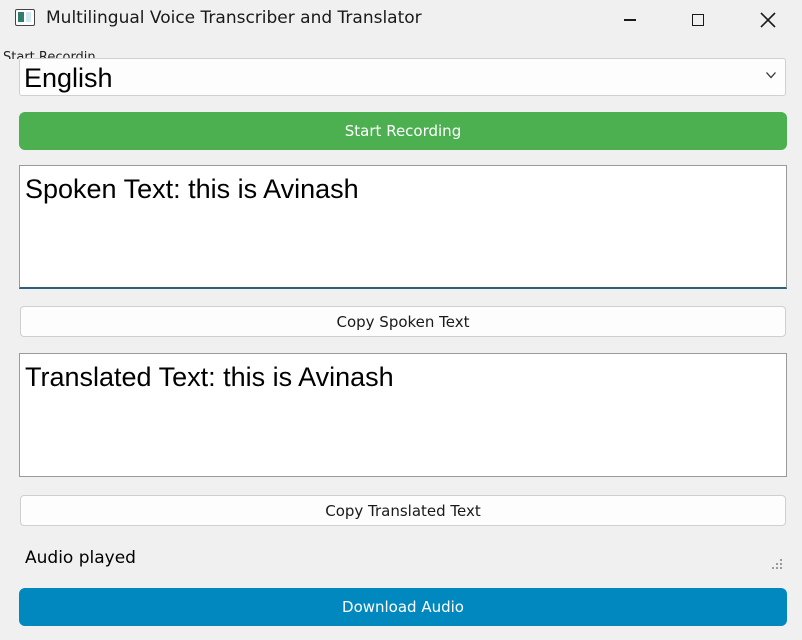  What do you see at coordinates (192, 189) in the screenshot?
I see `spoken-text-content: Spoken Text: this is Avinash` at bounding box center [192, 189].